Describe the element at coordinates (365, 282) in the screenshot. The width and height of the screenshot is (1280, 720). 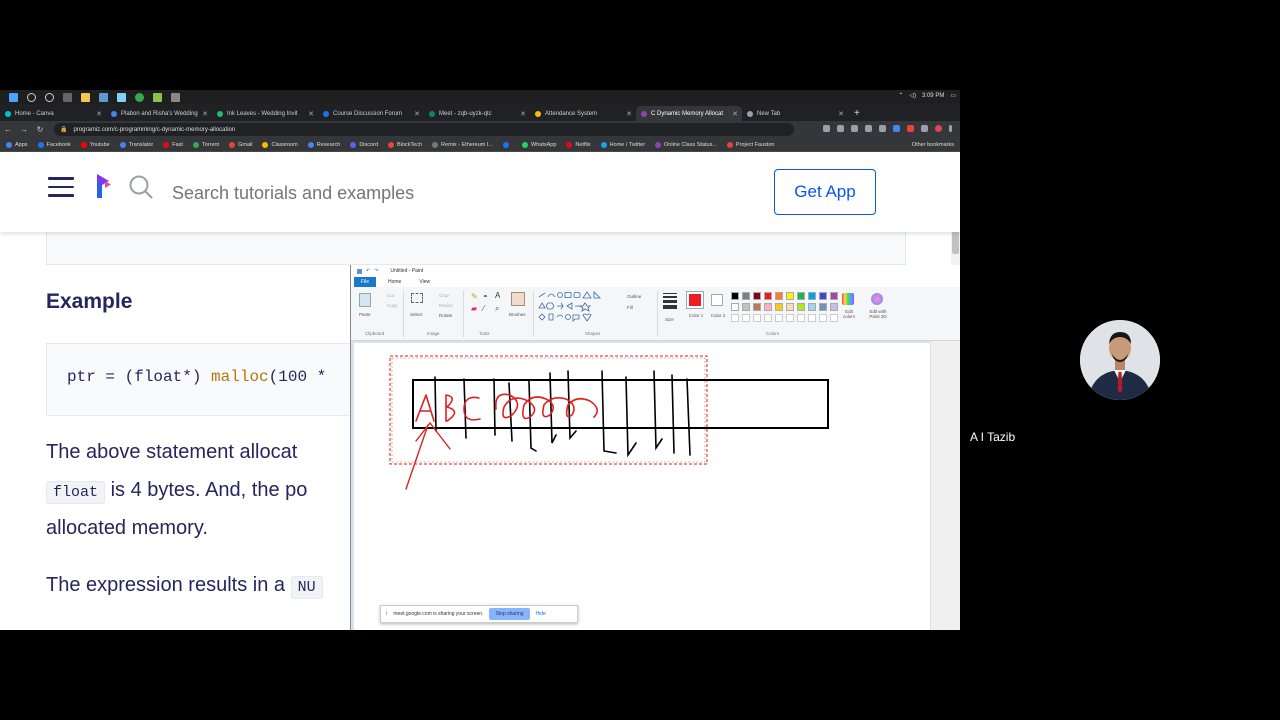
I see `file-menu: File` at that location.